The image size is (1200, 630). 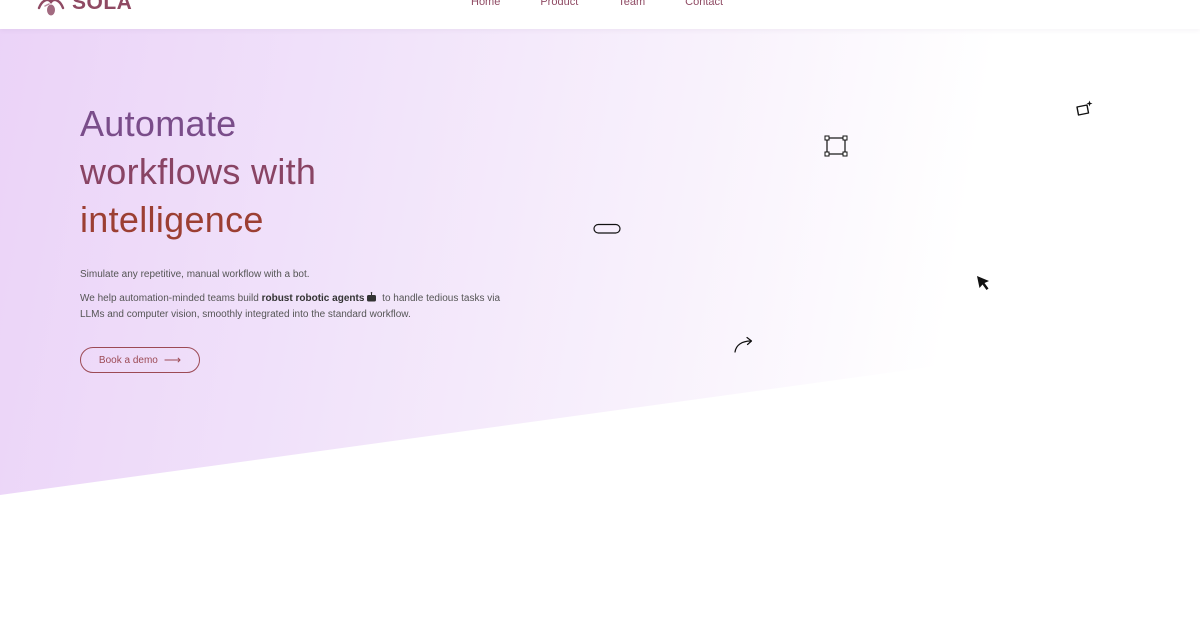 I want to click on book-demo-button: Book a demo ⟶, so click(x=140, y=360).